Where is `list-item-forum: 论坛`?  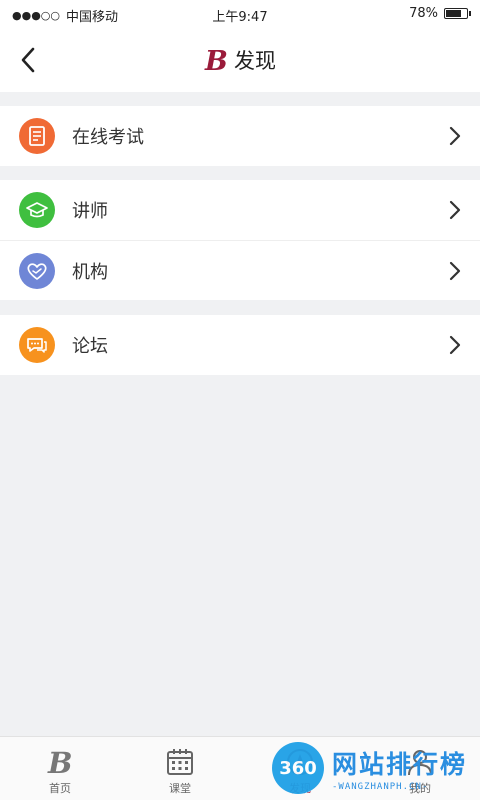
list-item-forum: 论坛 is located at coordinates (240, 345).